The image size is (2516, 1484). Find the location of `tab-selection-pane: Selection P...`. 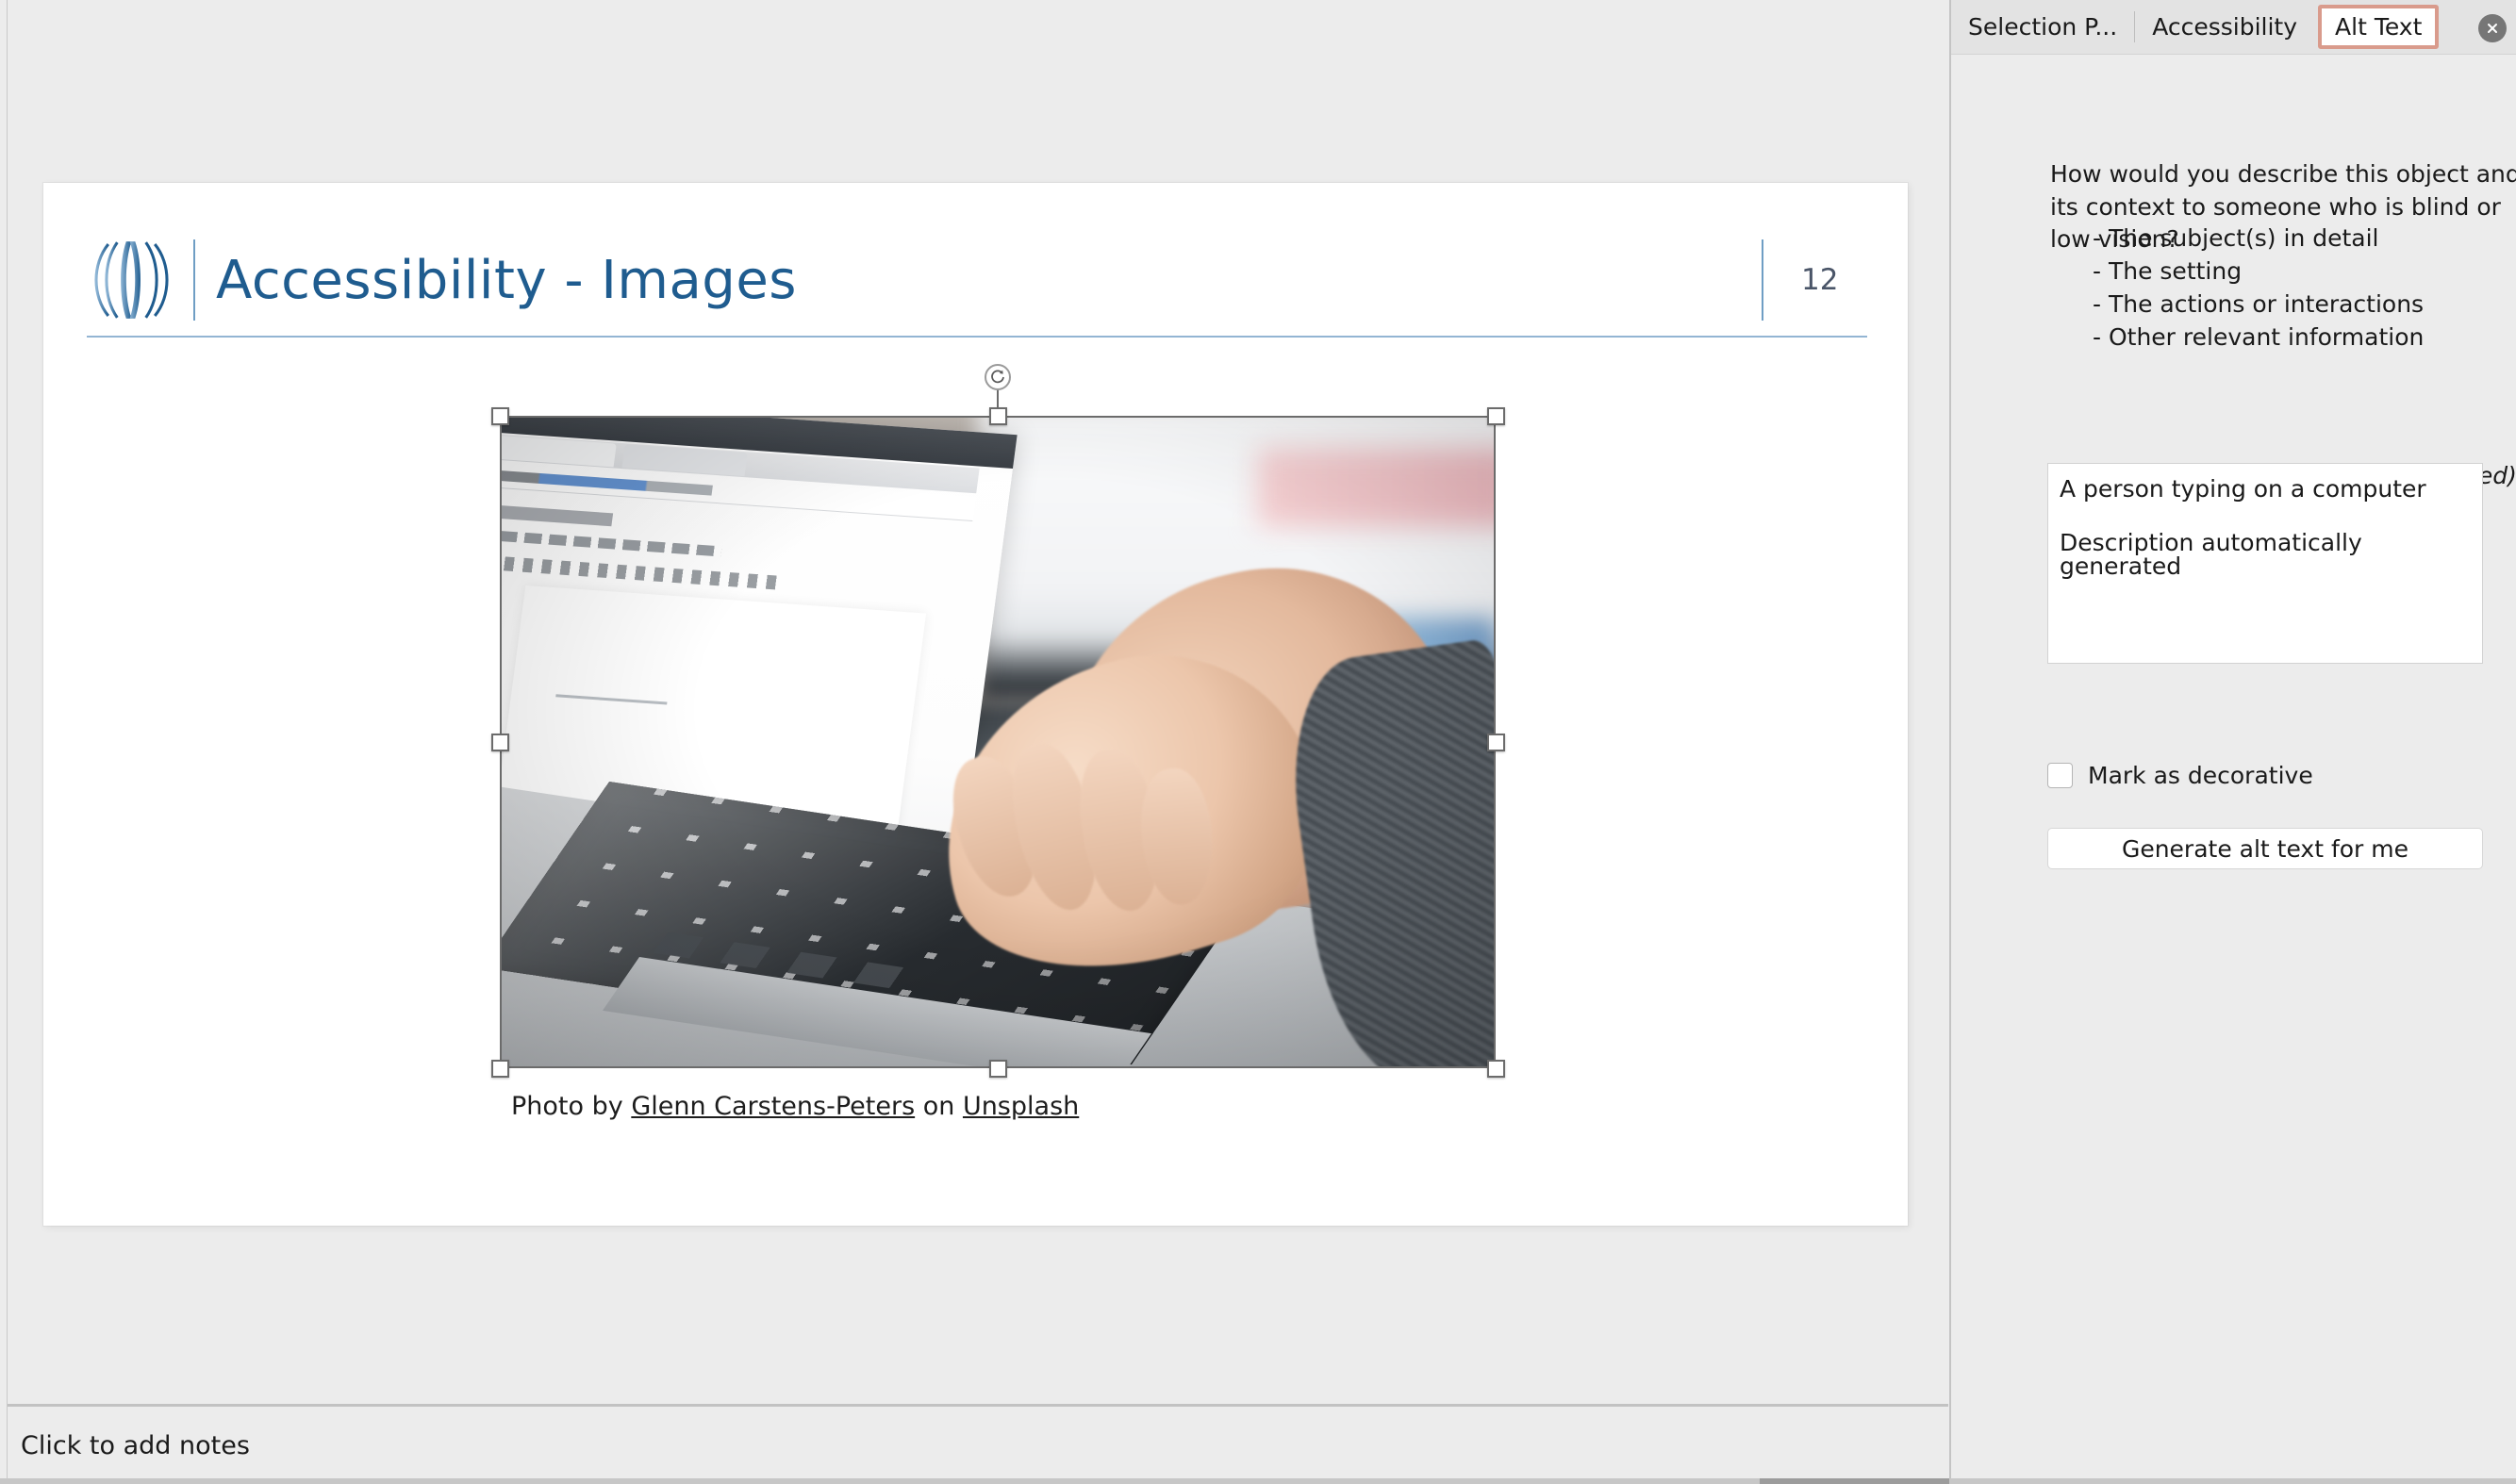

tab-selection-pane: Selection P... is located at coordinates (2042, 27).